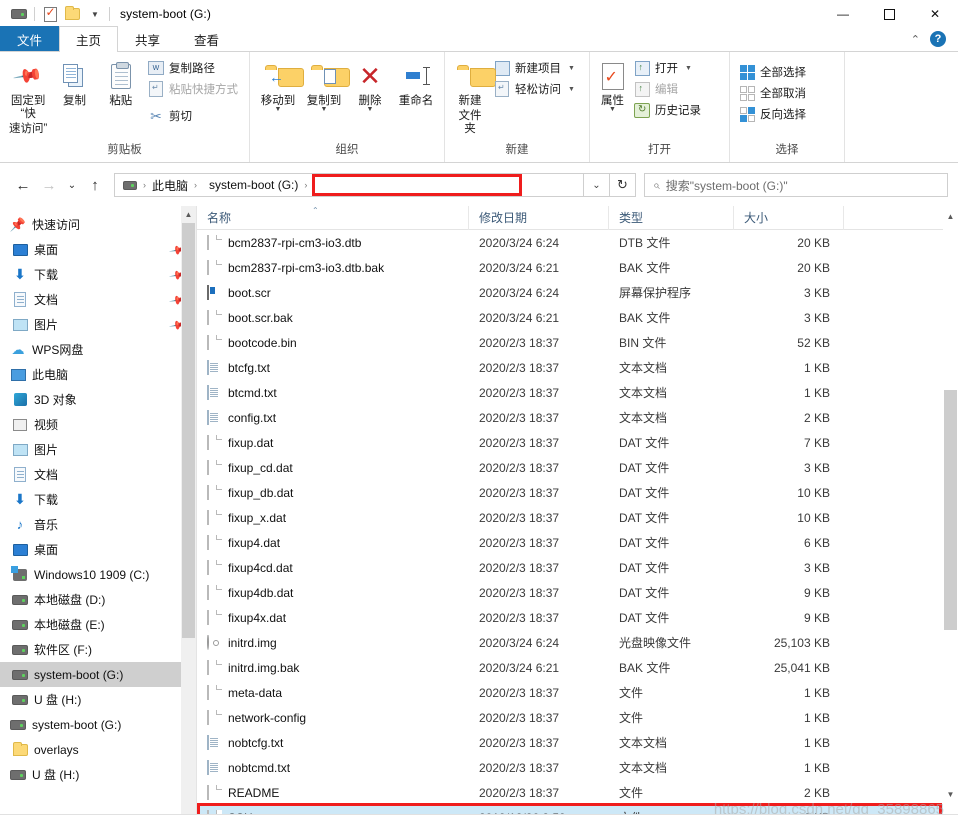  Describe the element at coordinates (688, 68) in the screenshot. I see `open-caret-icon: ▼` at that location.